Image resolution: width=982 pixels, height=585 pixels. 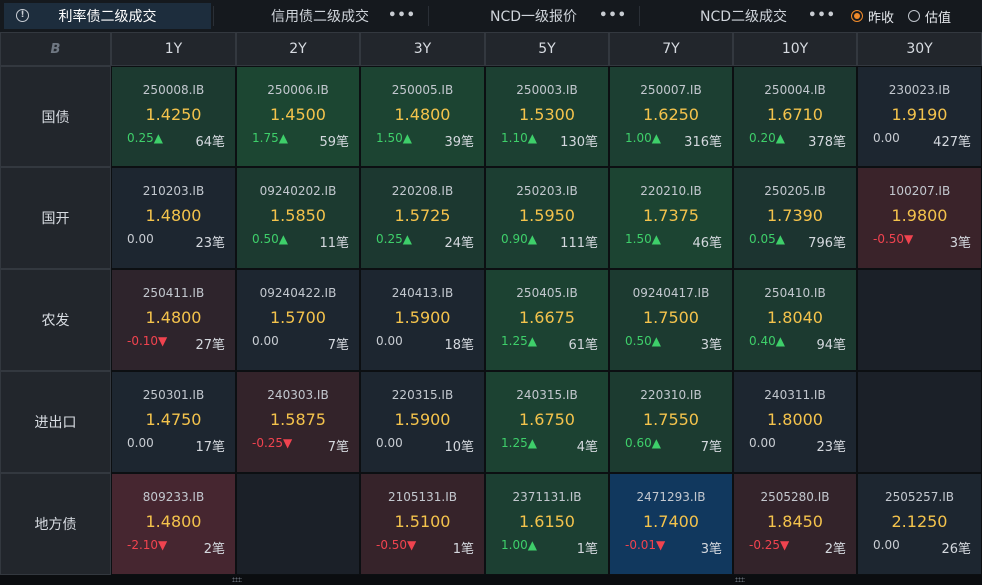 What do you see at coordinates (795, 395) in the screenshot?
I see `bond-code: 240311.IB` at bounding box center [795, 395].